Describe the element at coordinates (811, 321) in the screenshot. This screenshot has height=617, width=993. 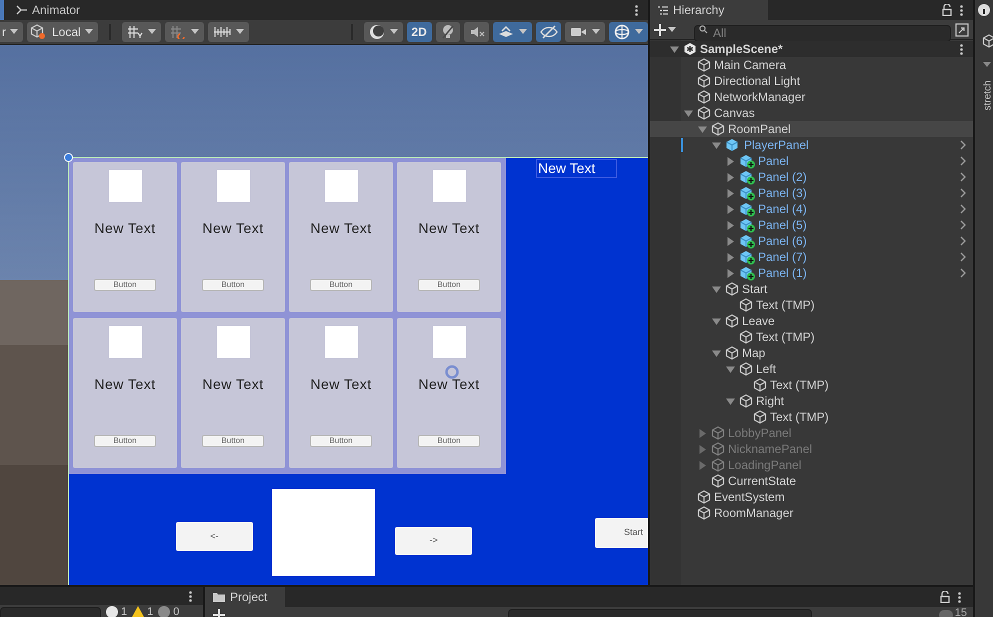
I see `hierarchy-item: Leave` at that location.